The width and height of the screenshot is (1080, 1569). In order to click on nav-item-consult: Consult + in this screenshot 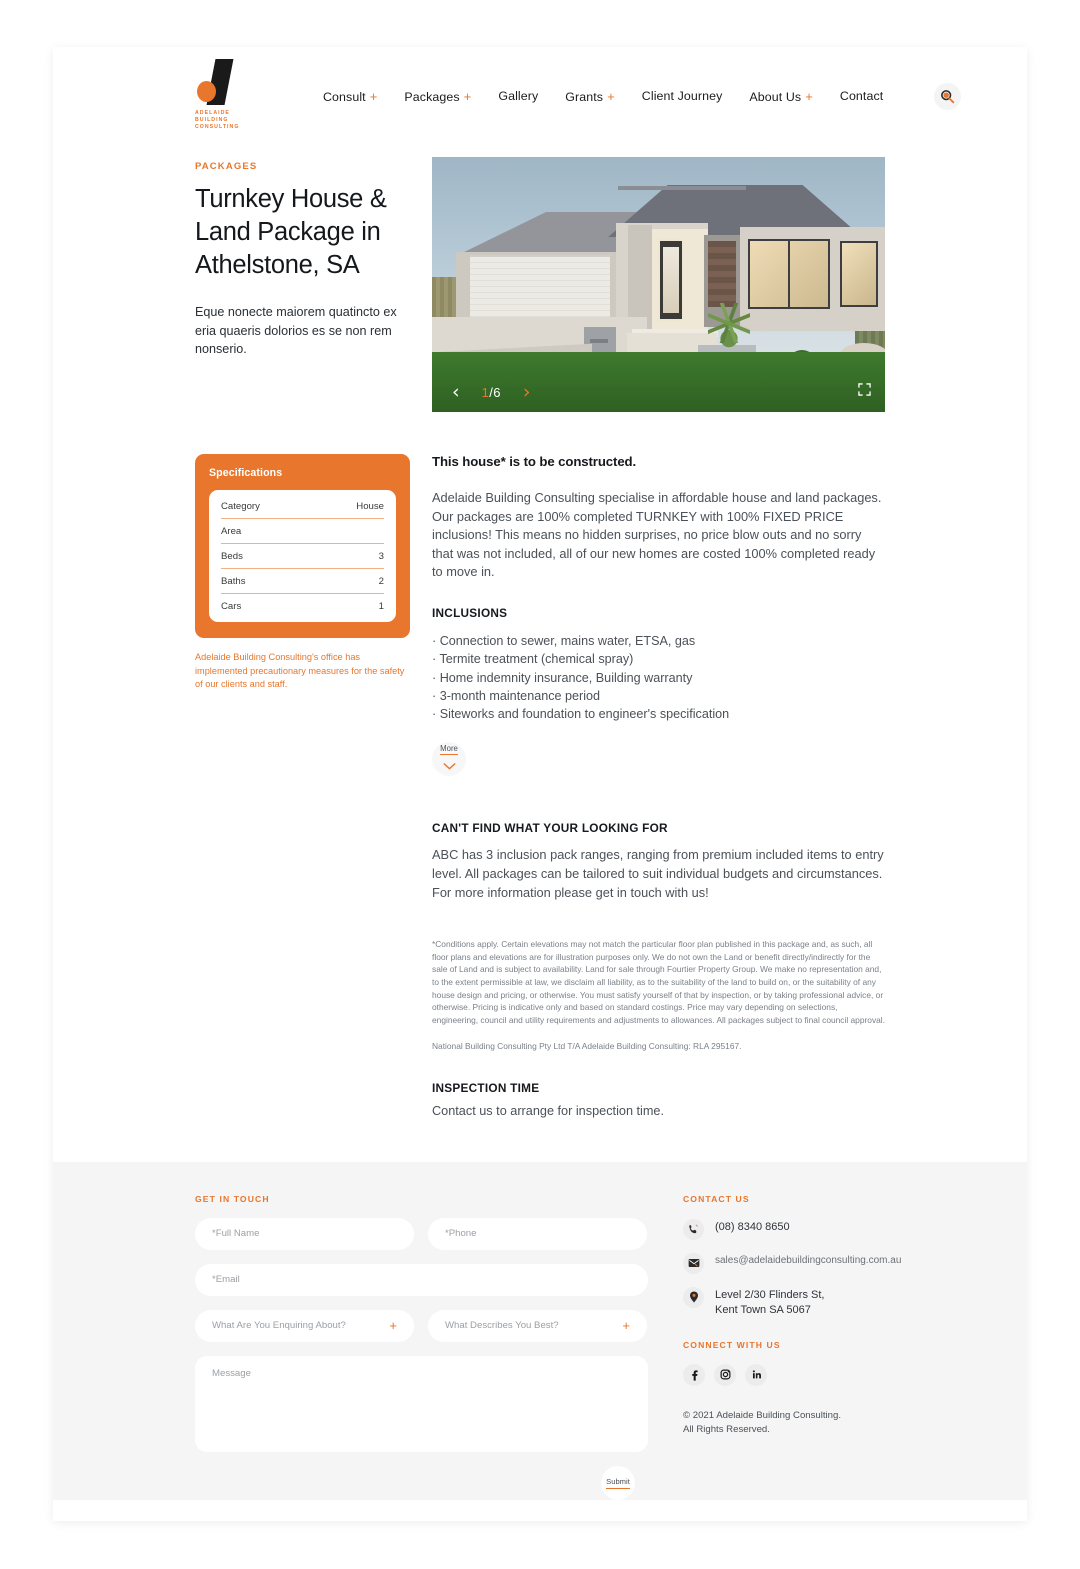, I will do `click(350, 96)`.